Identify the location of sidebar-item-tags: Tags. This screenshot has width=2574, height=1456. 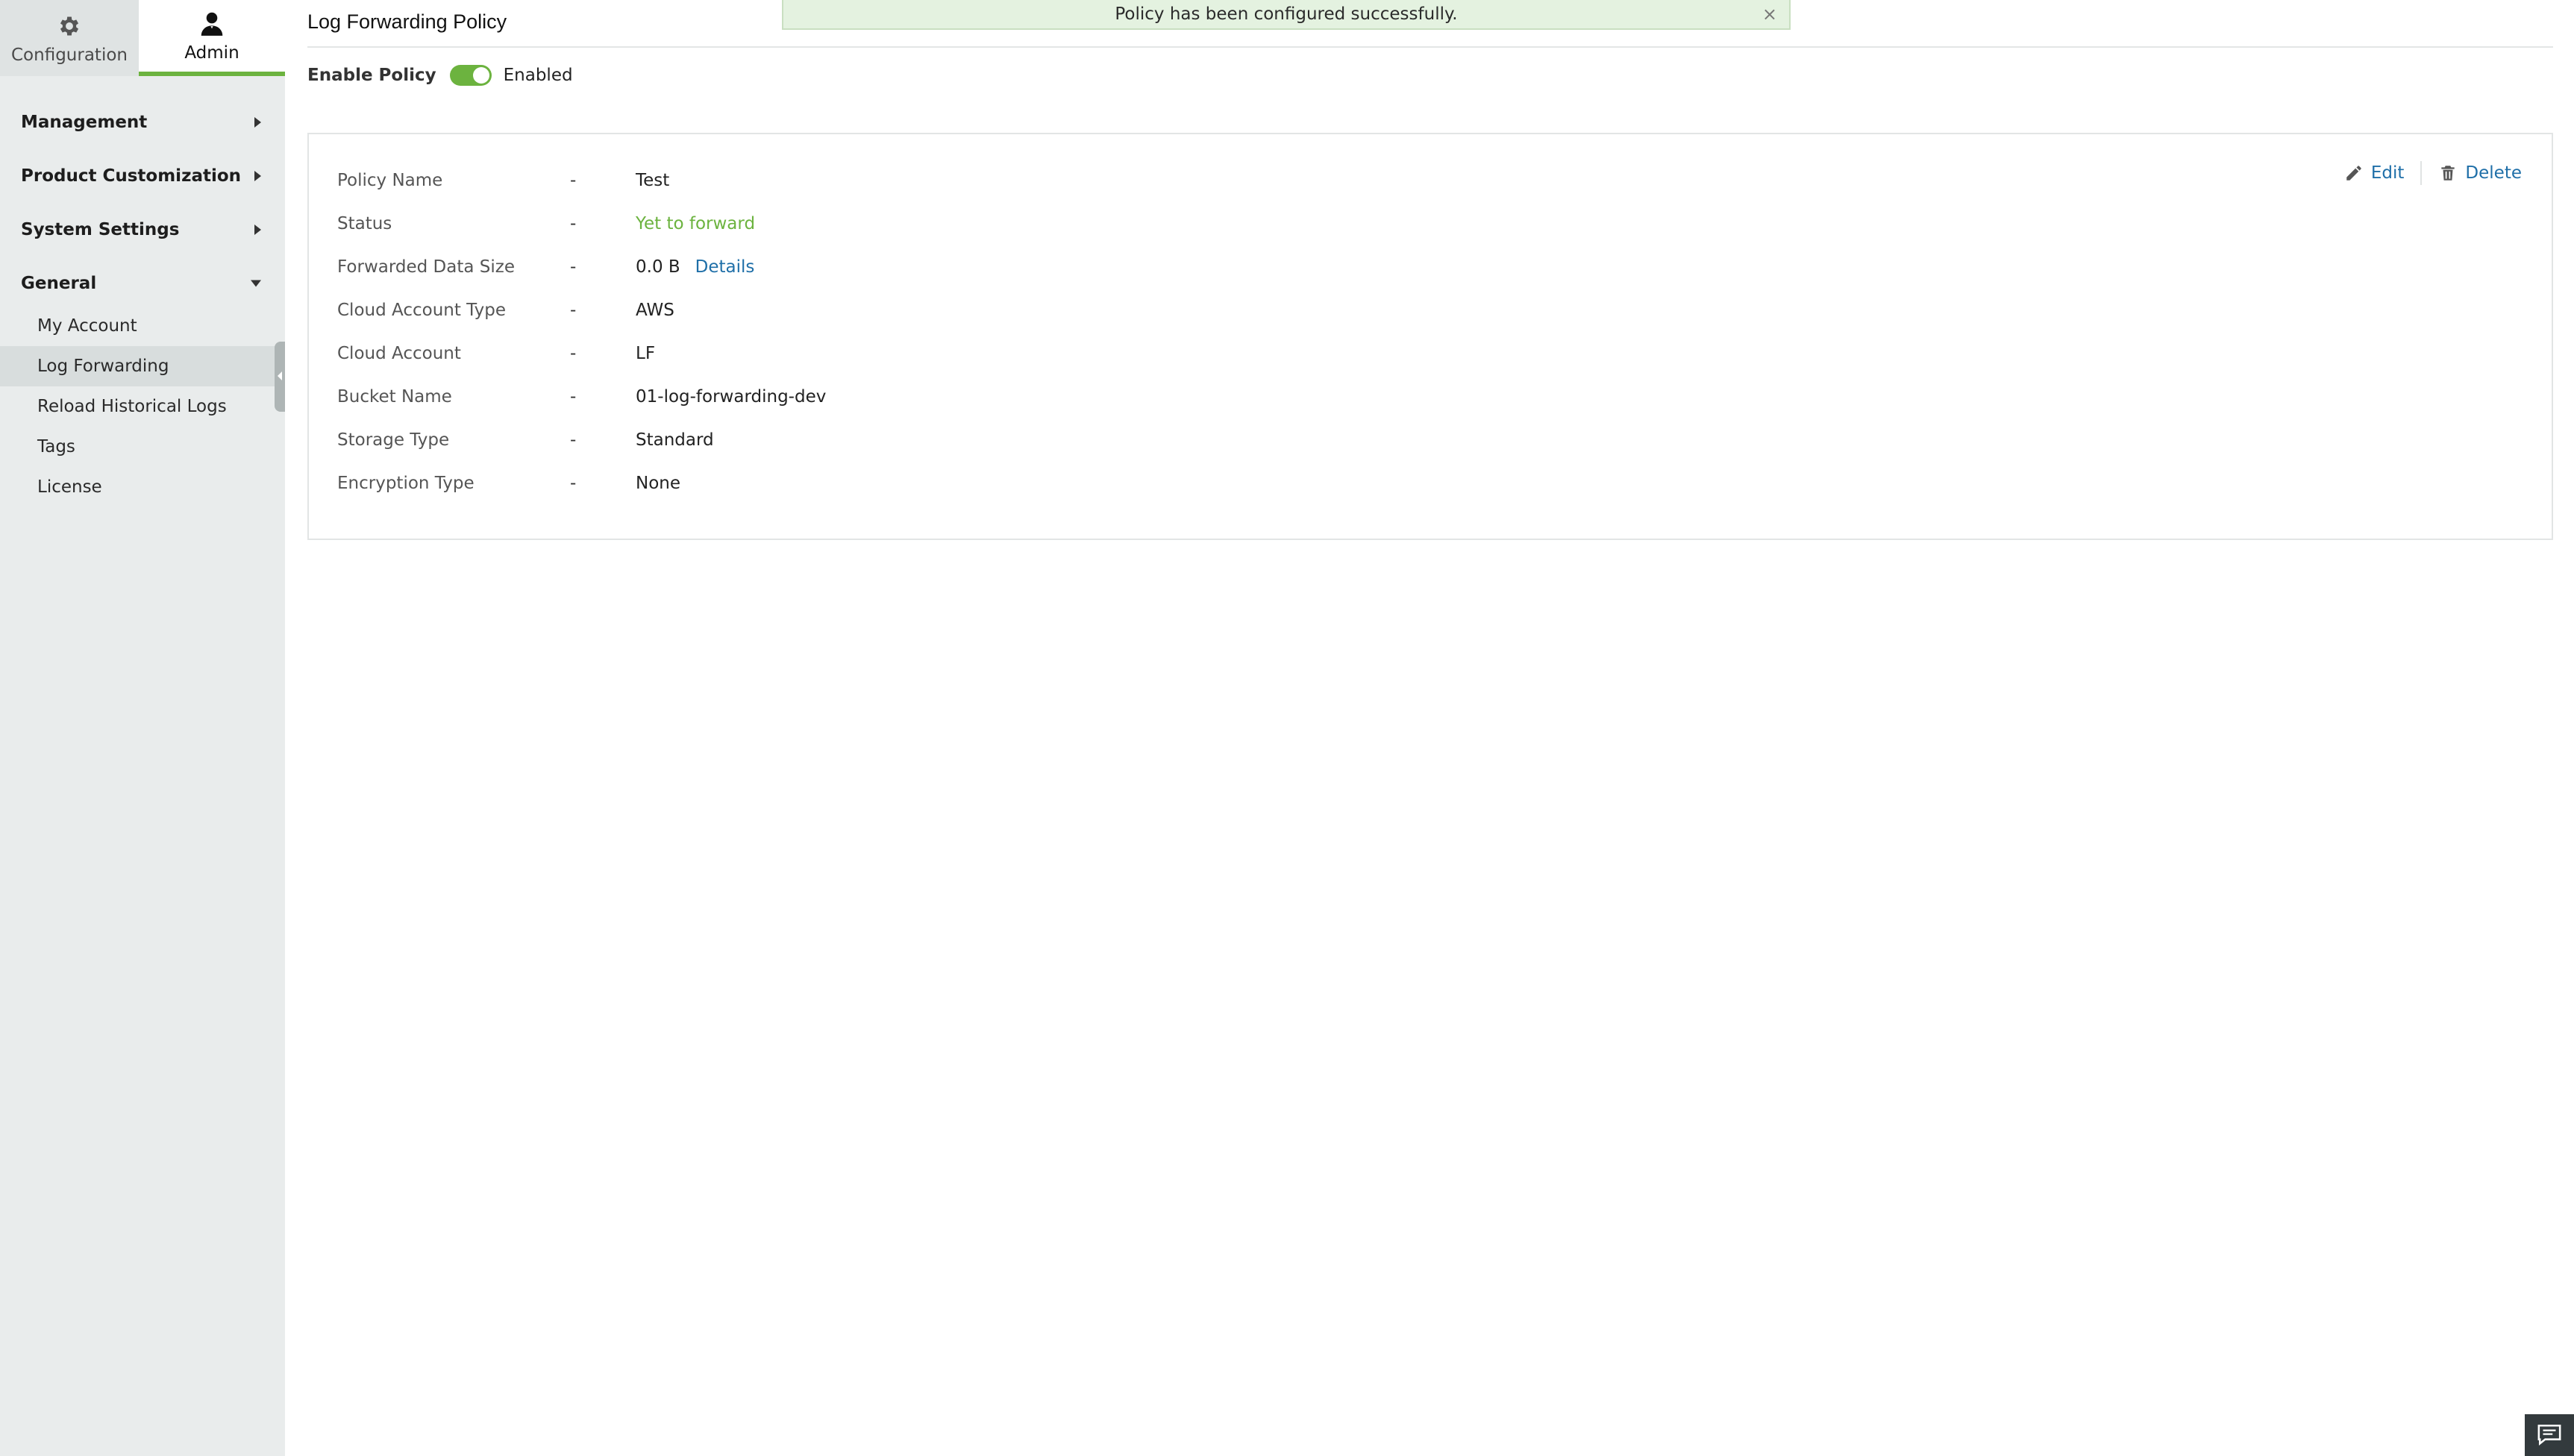
(142, 447).